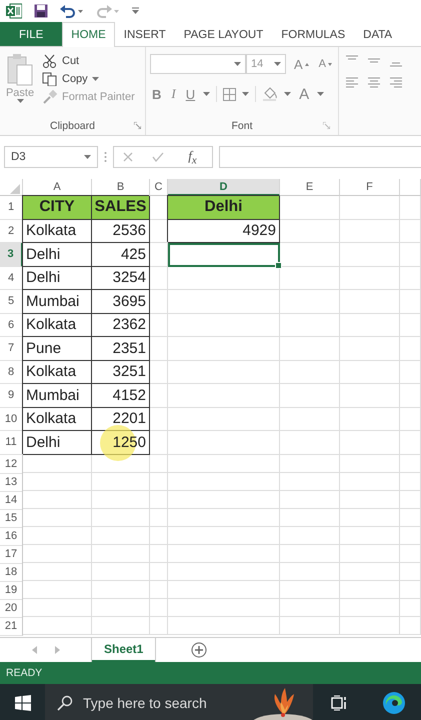  I want to click on row-header: 18, so click(11, 572).